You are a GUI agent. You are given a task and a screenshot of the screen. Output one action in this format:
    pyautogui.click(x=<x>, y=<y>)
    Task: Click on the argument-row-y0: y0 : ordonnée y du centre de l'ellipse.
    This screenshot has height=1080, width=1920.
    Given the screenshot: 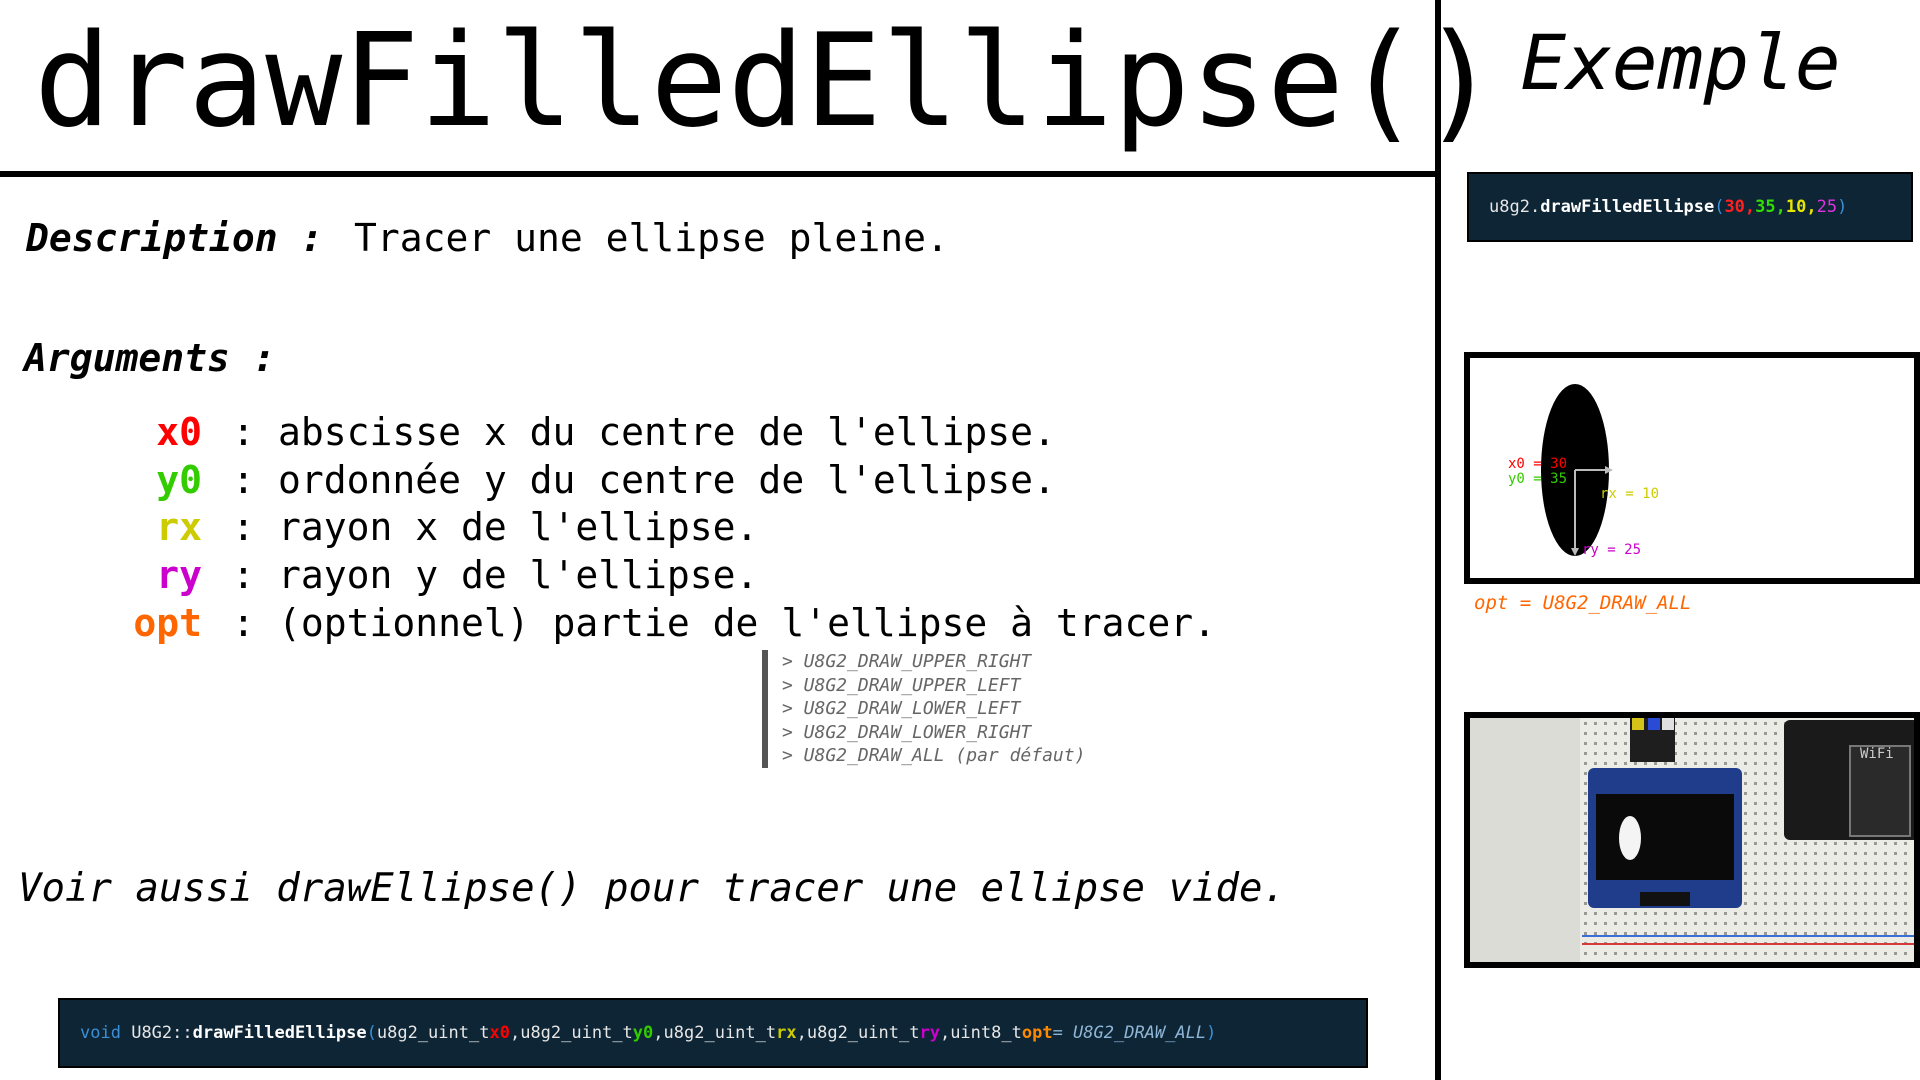 What is the action you would take?
    pyautogui.click(x=583, y=480)
    